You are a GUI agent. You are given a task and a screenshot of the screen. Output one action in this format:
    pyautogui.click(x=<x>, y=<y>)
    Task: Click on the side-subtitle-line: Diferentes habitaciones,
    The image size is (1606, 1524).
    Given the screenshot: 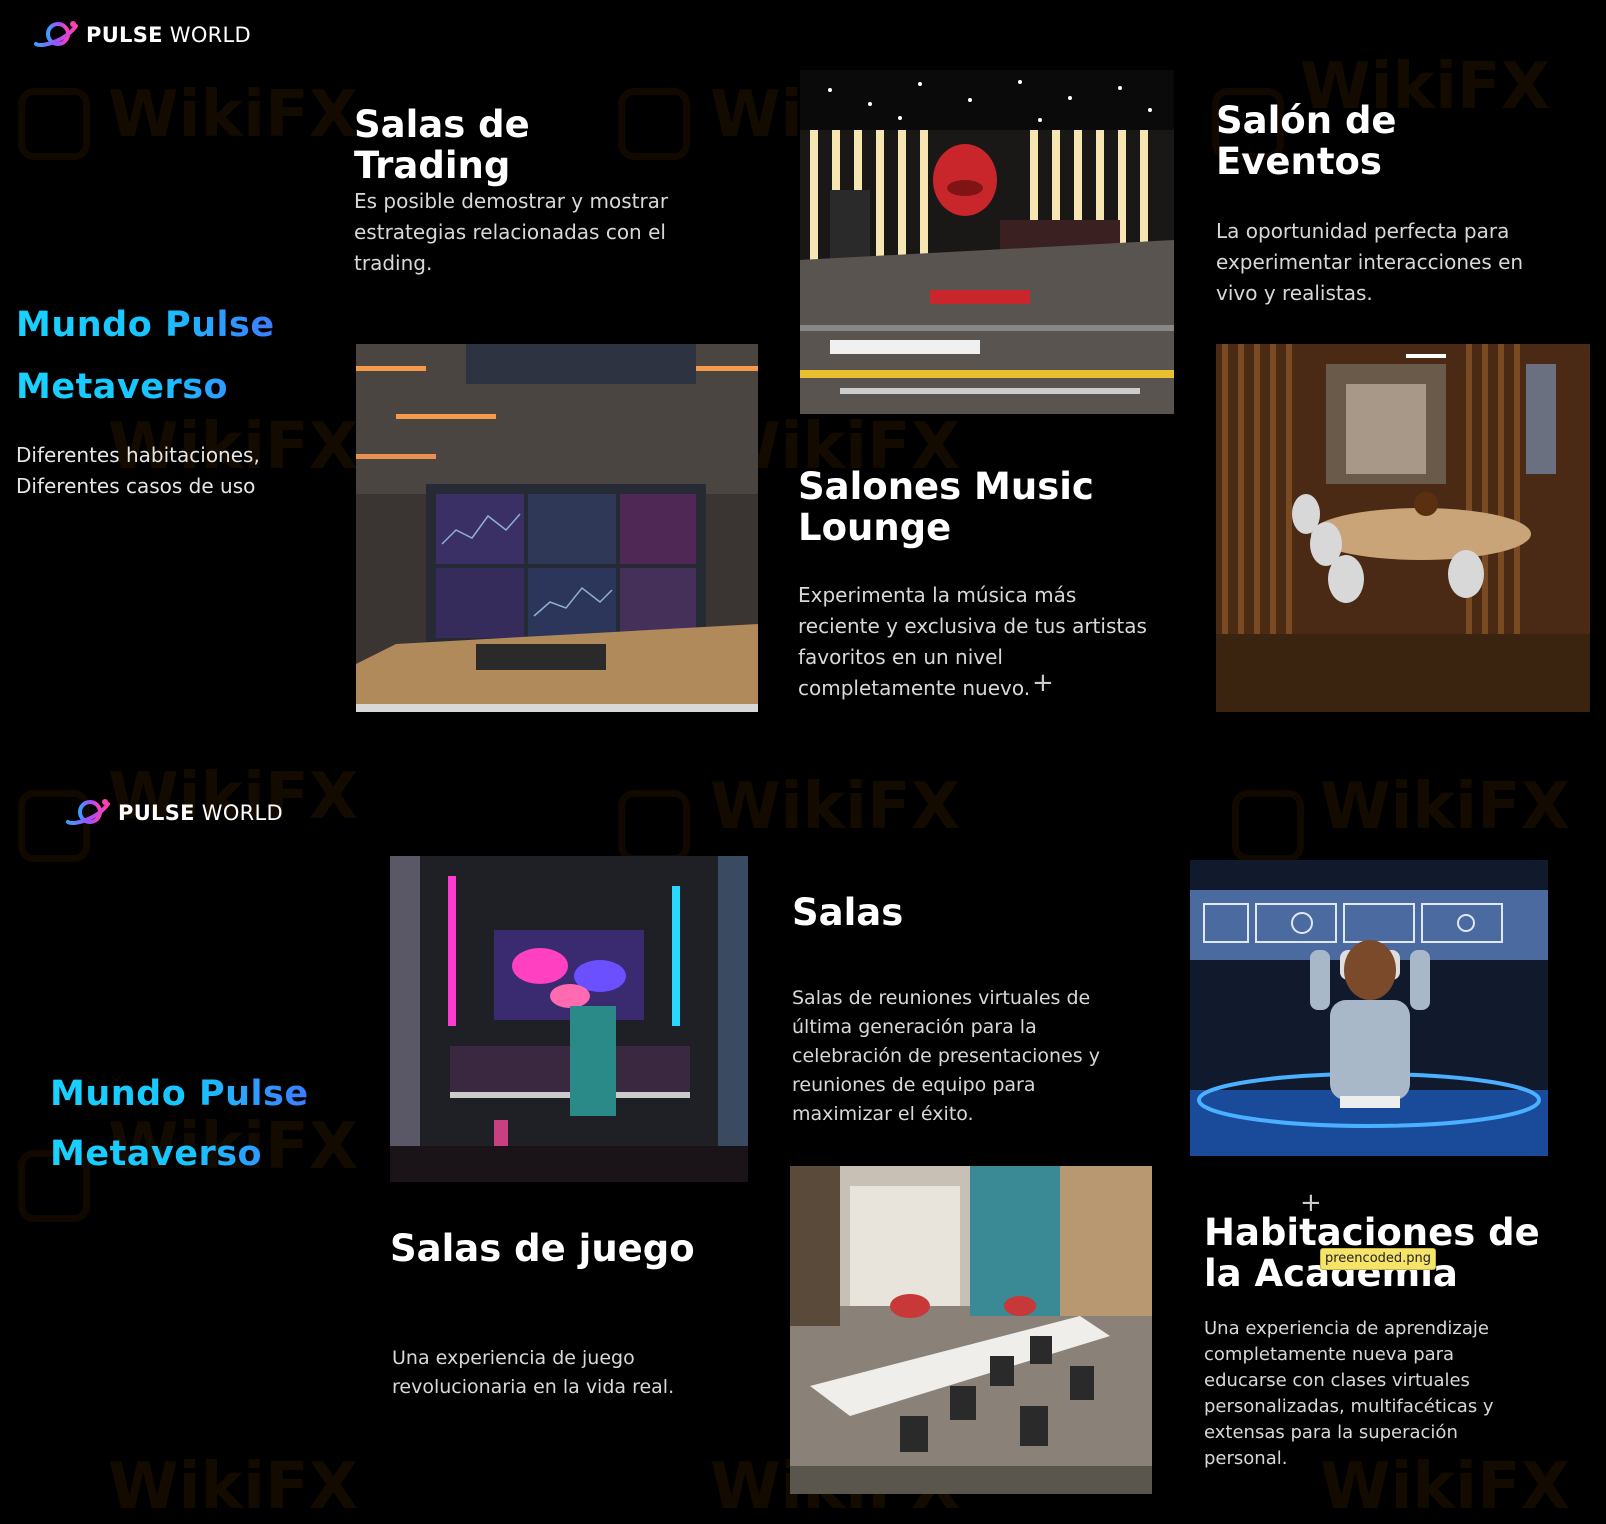 What is the action you would take?
    pyautogui.click(x=138, y=455)
    